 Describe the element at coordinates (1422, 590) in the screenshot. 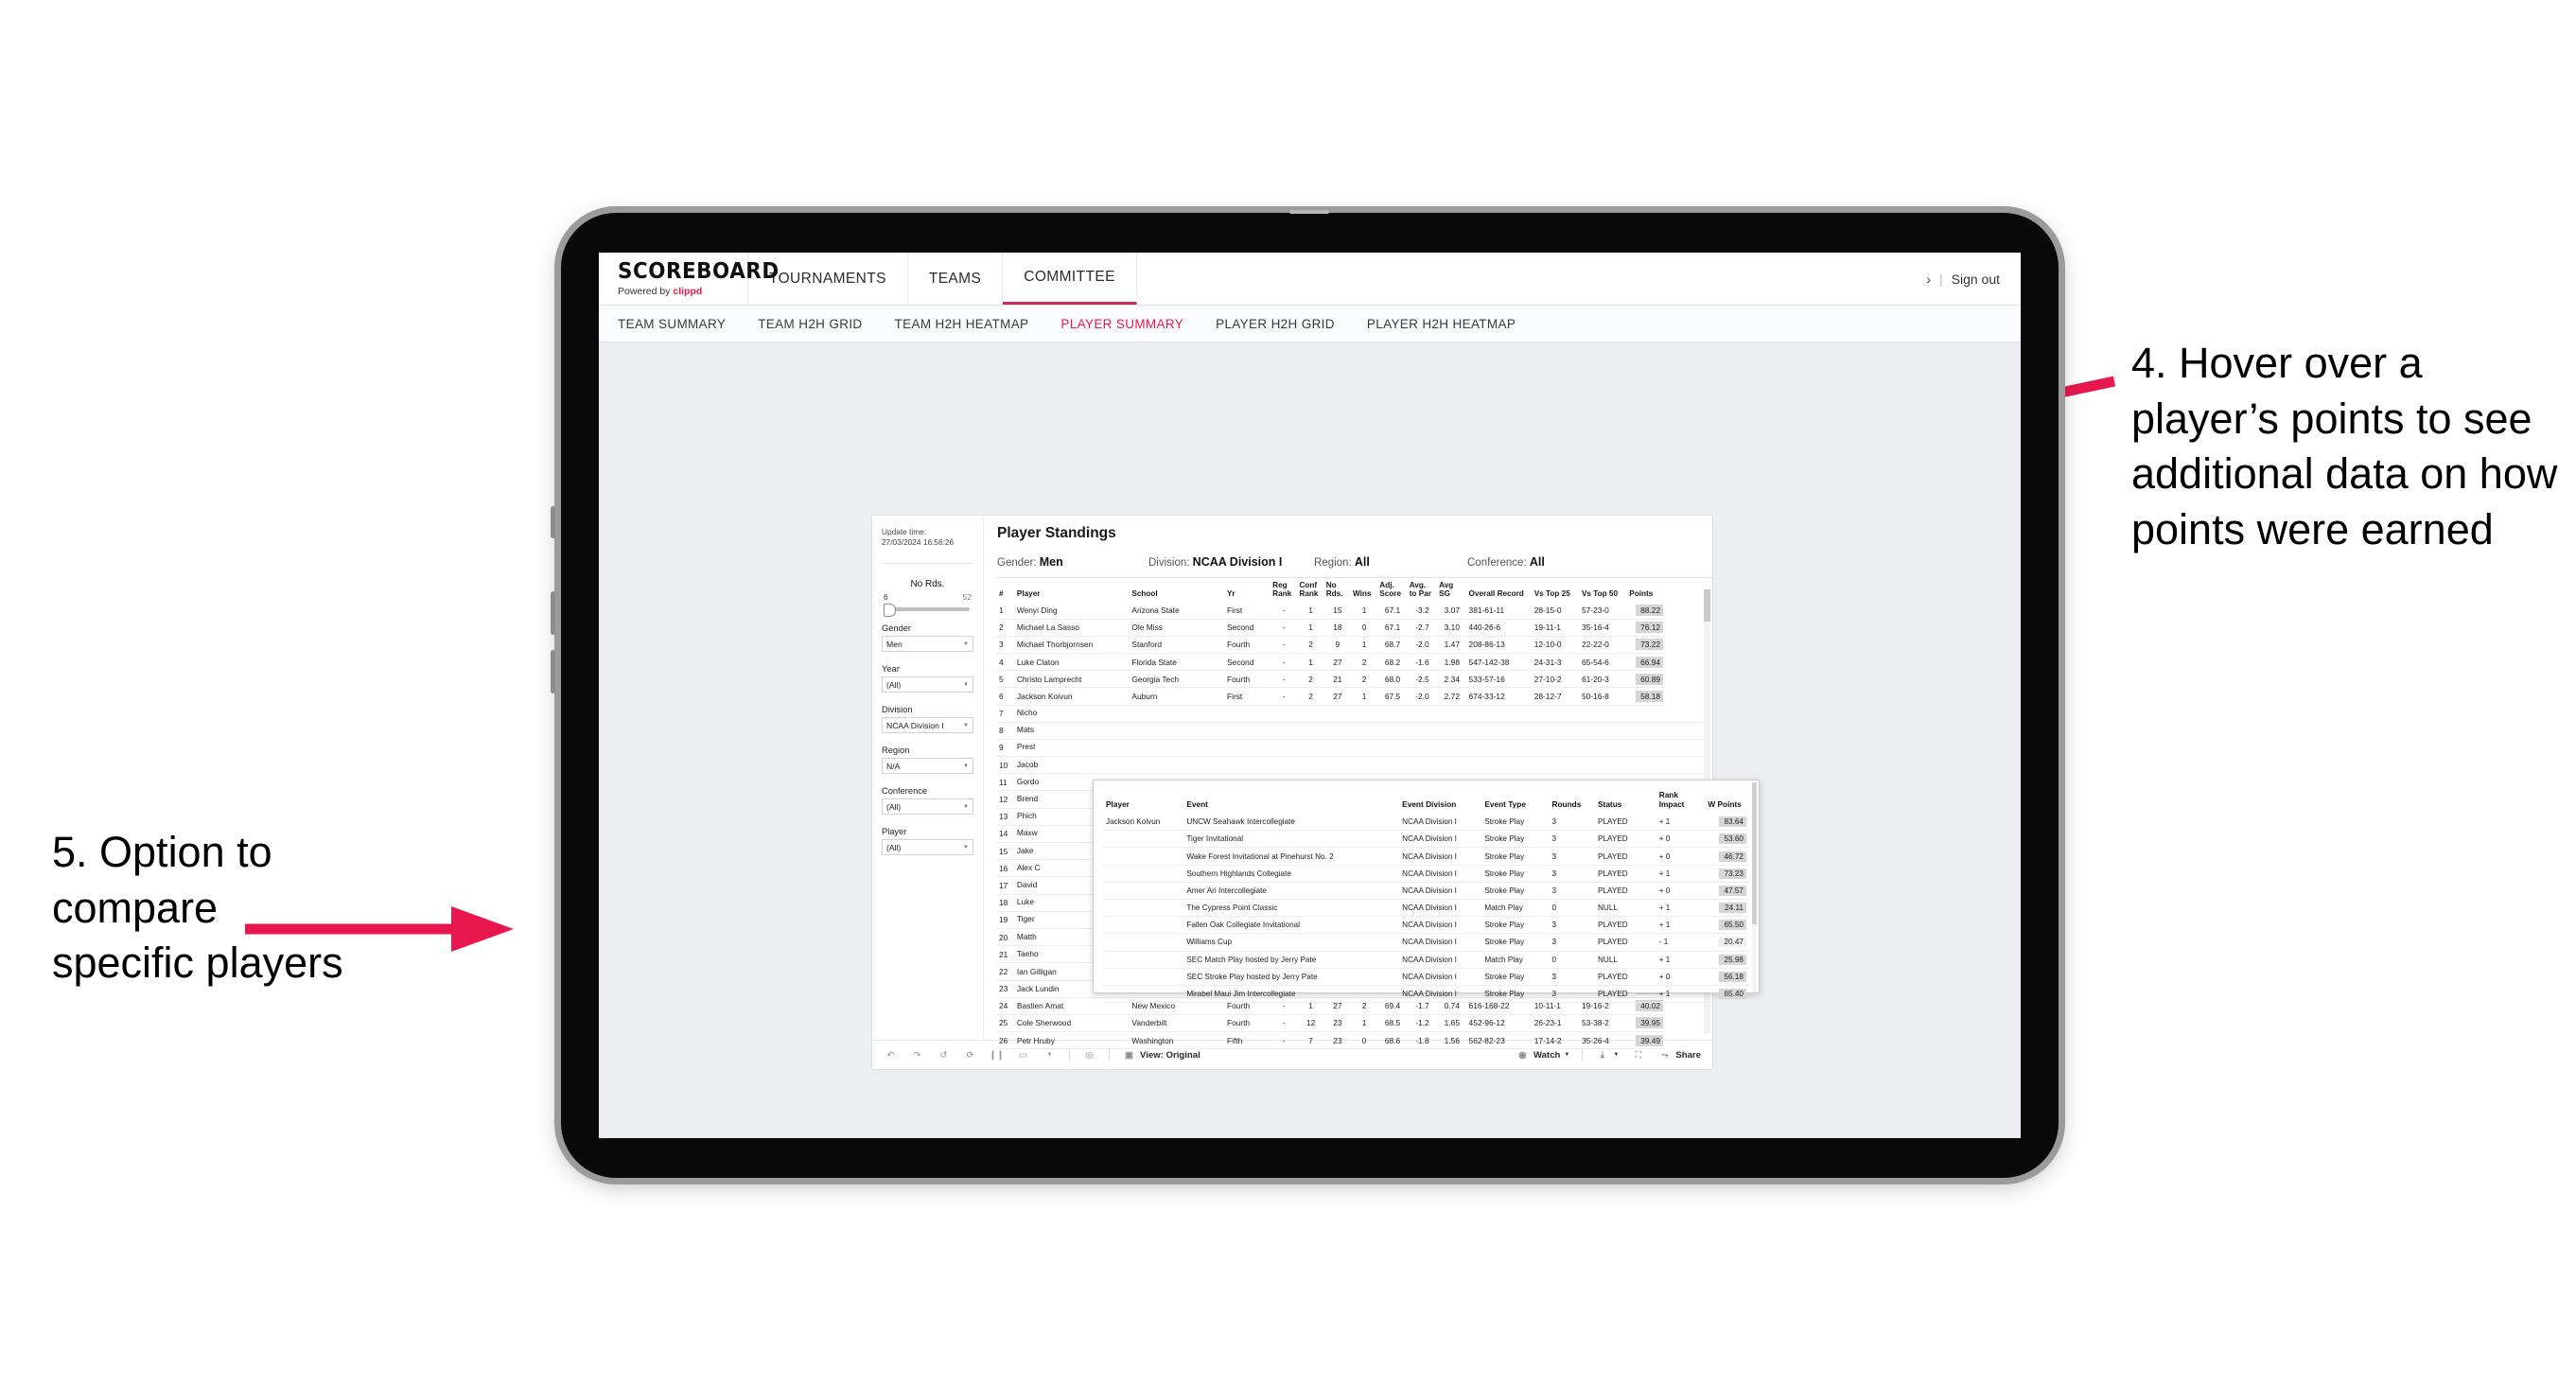

I see `col-avg-par: Avg. to Par` at that location.